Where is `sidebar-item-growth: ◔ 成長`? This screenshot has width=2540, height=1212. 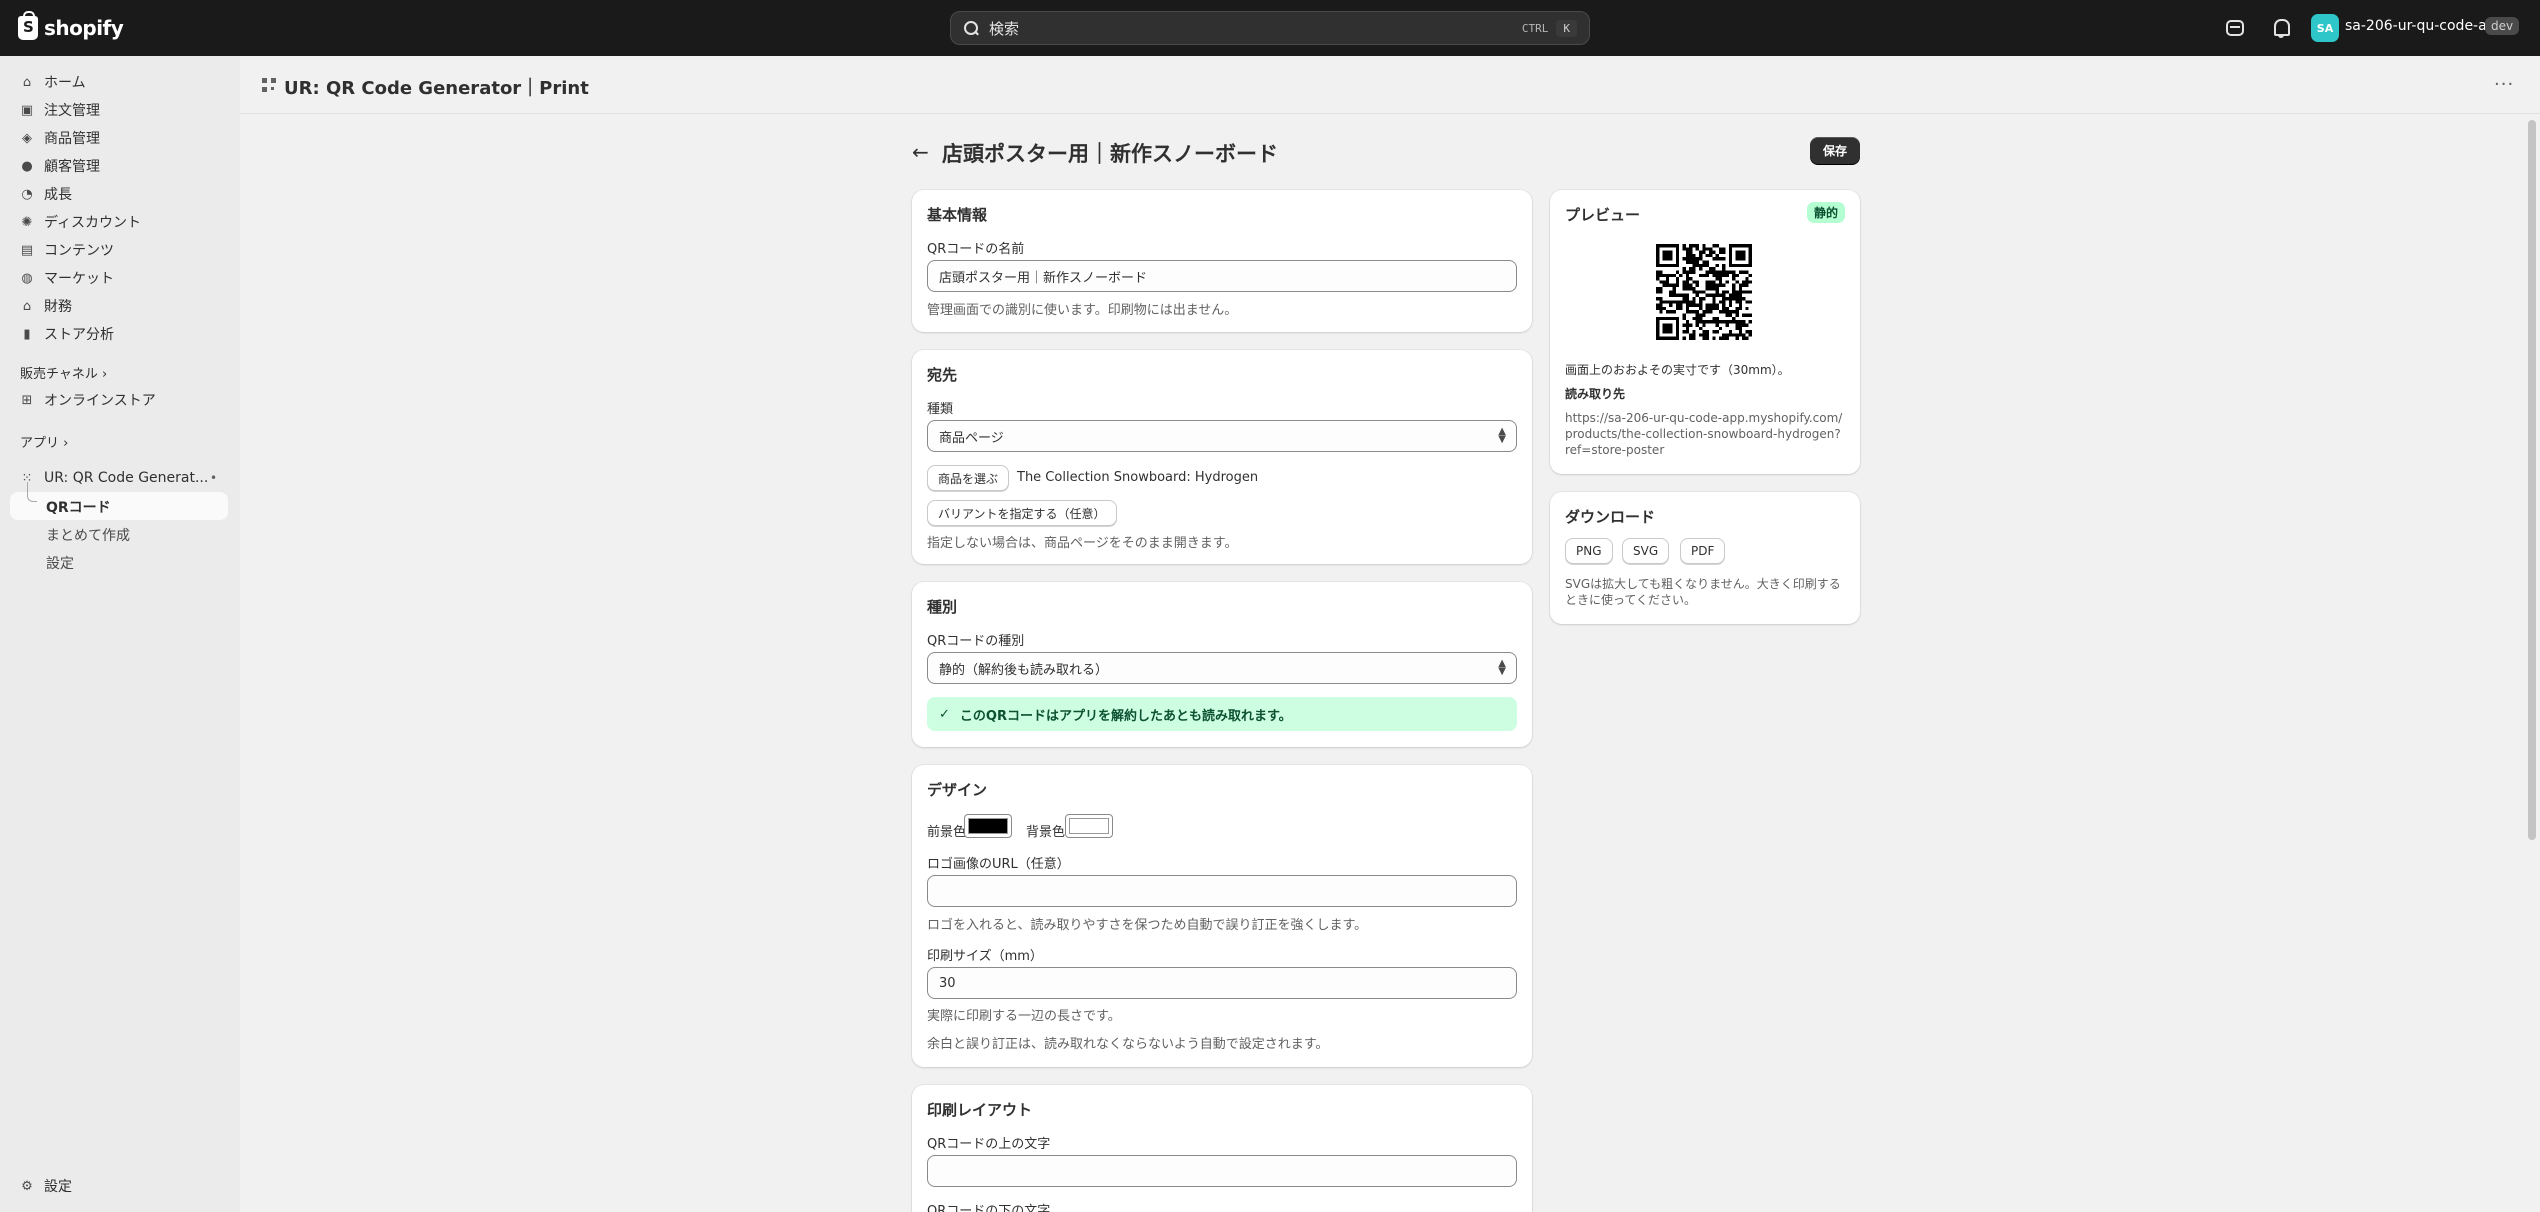
sidebar-item-growth: ◔ 成長 is located at coordinates (119, 194).